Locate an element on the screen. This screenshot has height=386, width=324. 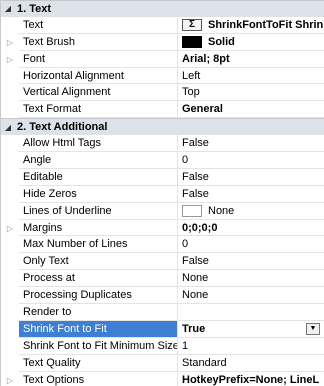
property-name: Process at is located at coordinates (98, 279).